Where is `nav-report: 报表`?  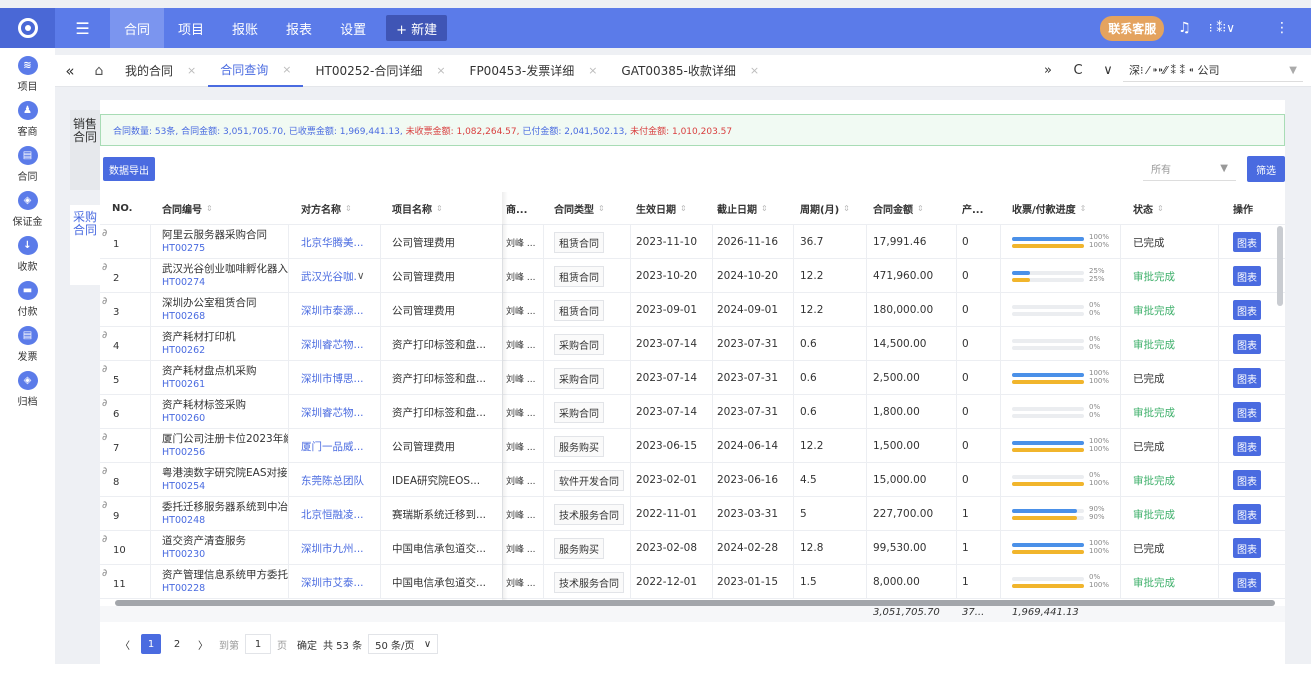
nav-report: 报表 is located at coordinates (299, 28).